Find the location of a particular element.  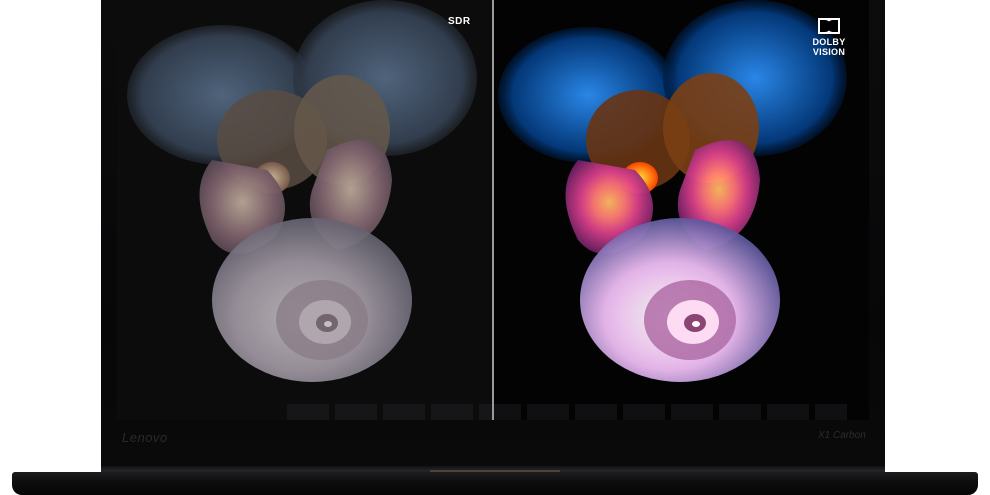

dolby-double-d-icon is located at coordinates (829, 26).